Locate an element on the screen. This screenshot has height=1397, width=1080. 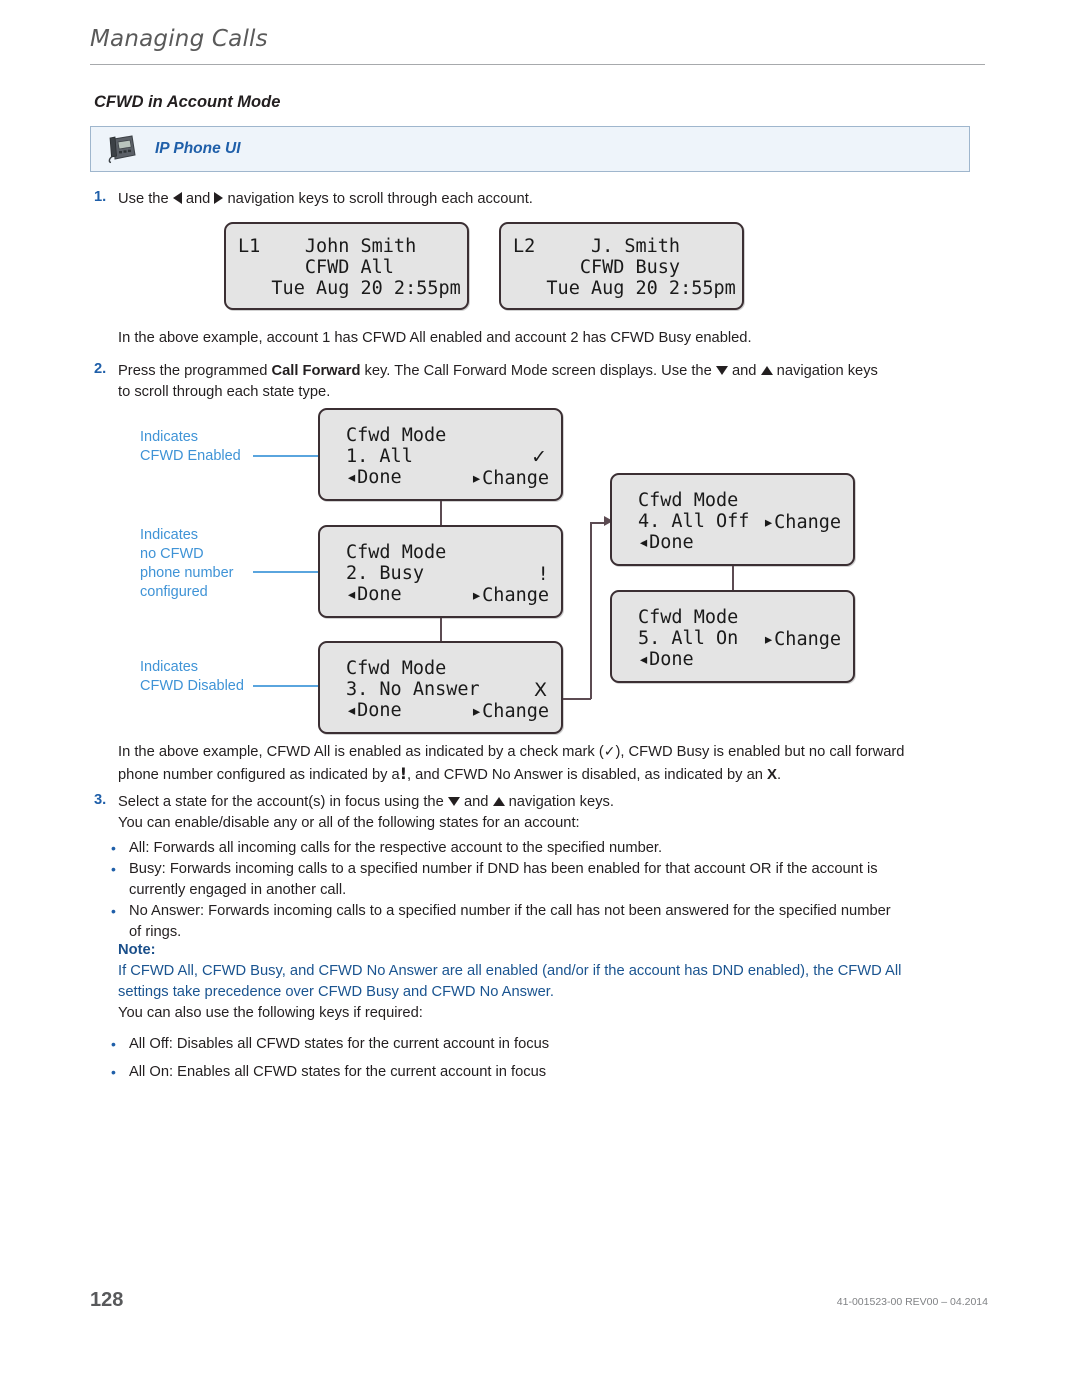
ip-phone-ui-banner: IP Phone UI is located at coordinates (530, 149).